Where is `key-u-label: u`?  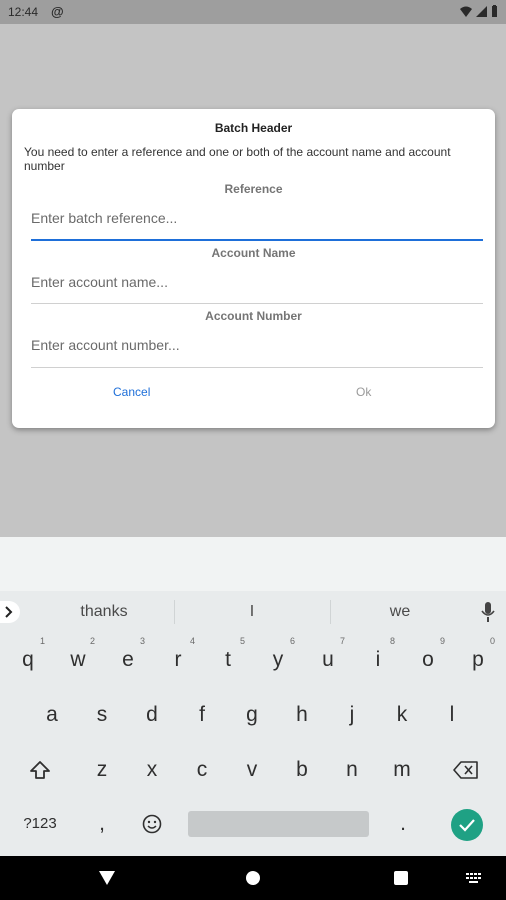
key-u-label: u is located at coordinates (328, 659).